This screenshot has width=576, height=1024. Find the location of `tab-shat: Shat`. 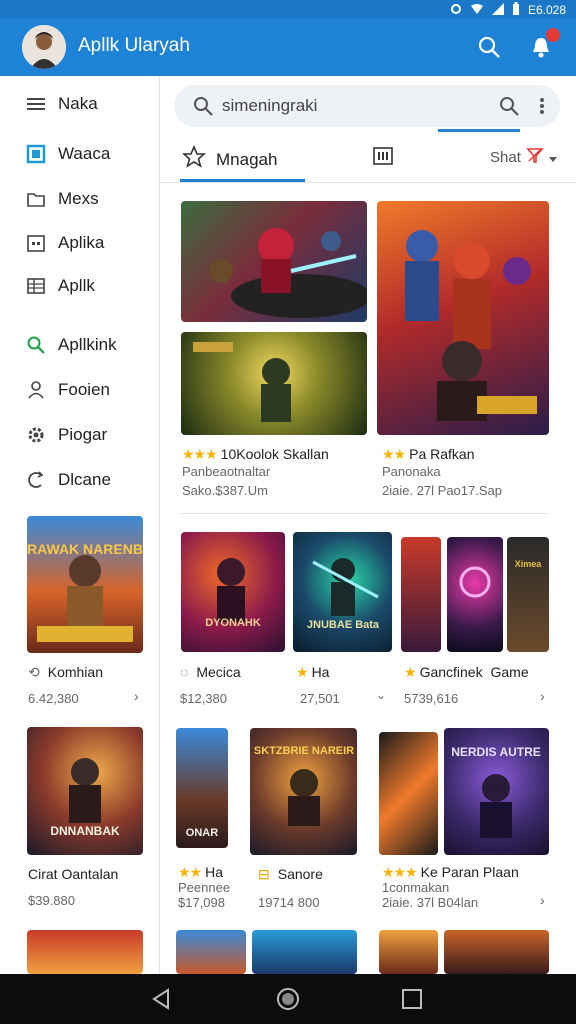

tab-shat: Shat is located at coordinates (523, 157).